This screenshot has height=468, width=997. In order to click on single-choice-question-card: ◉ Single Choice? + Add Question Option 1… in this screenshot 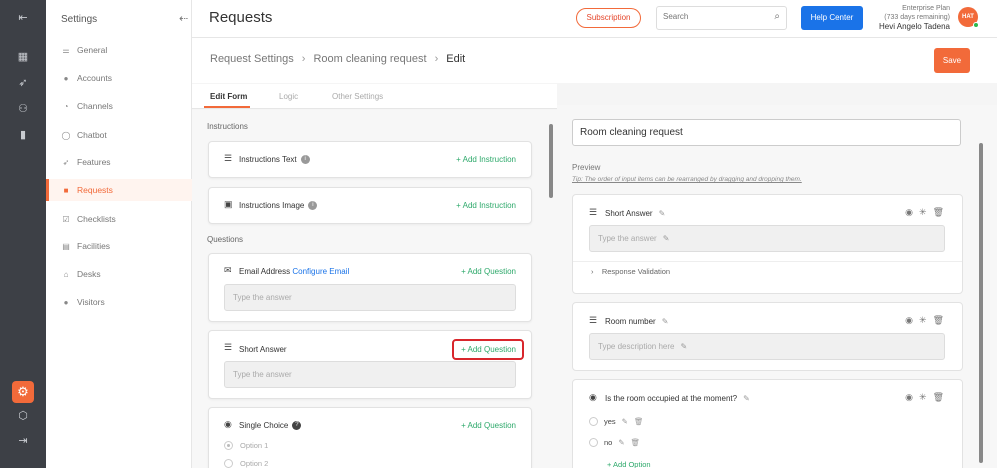, I will do `click(370, 437)`.